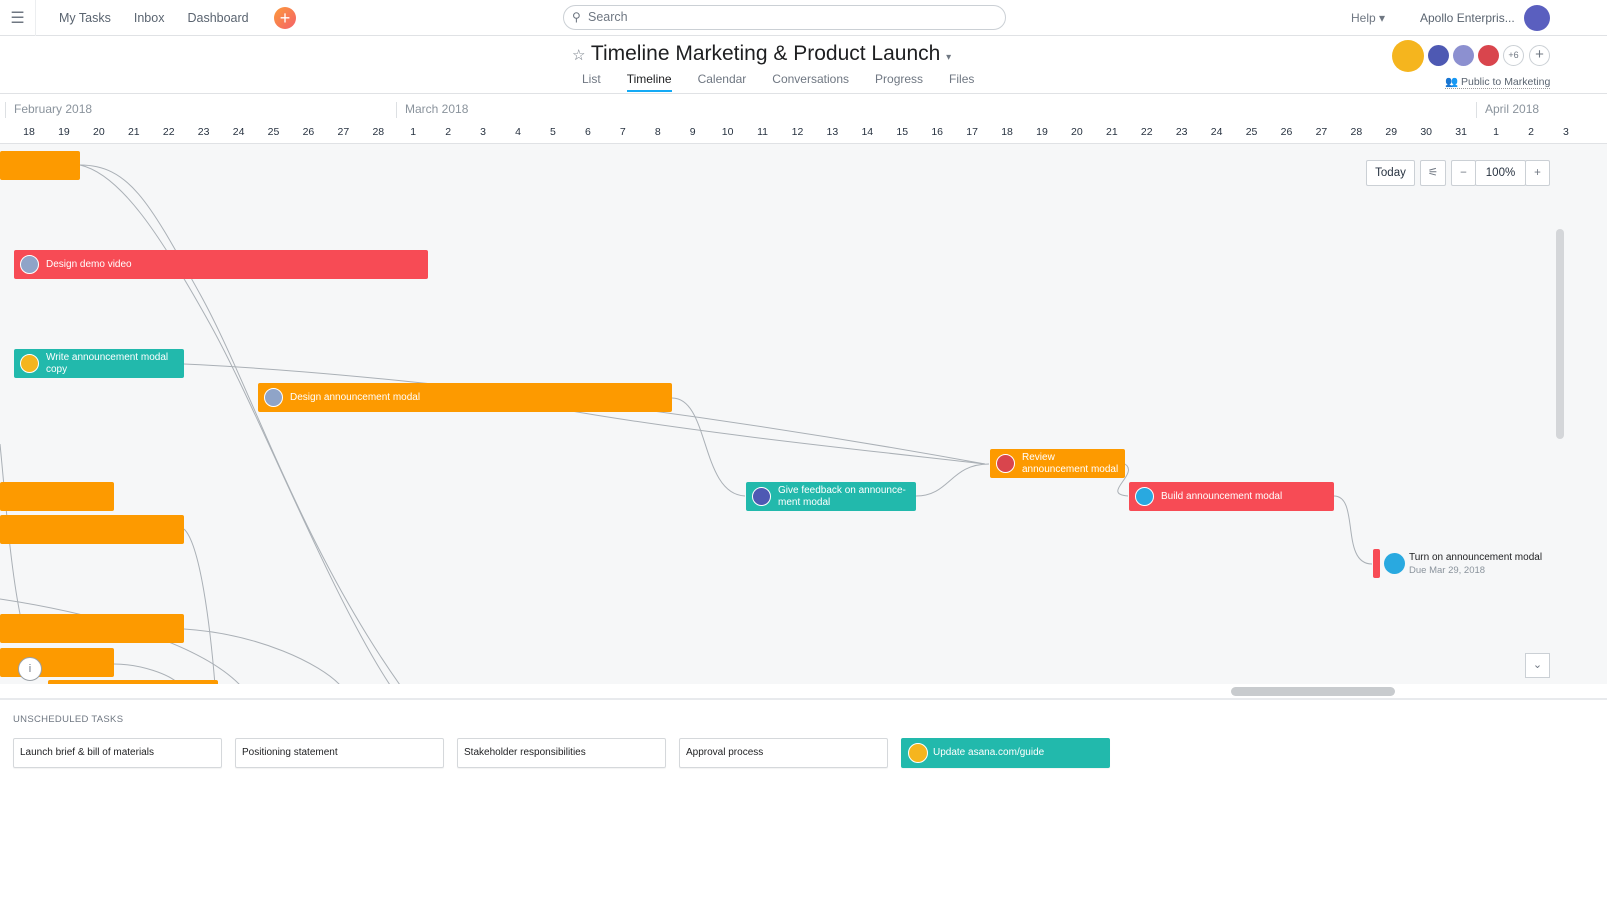  Describe the element at coordinates (1461, 132) in the screenshot. I see `day-label: 31` at that location.